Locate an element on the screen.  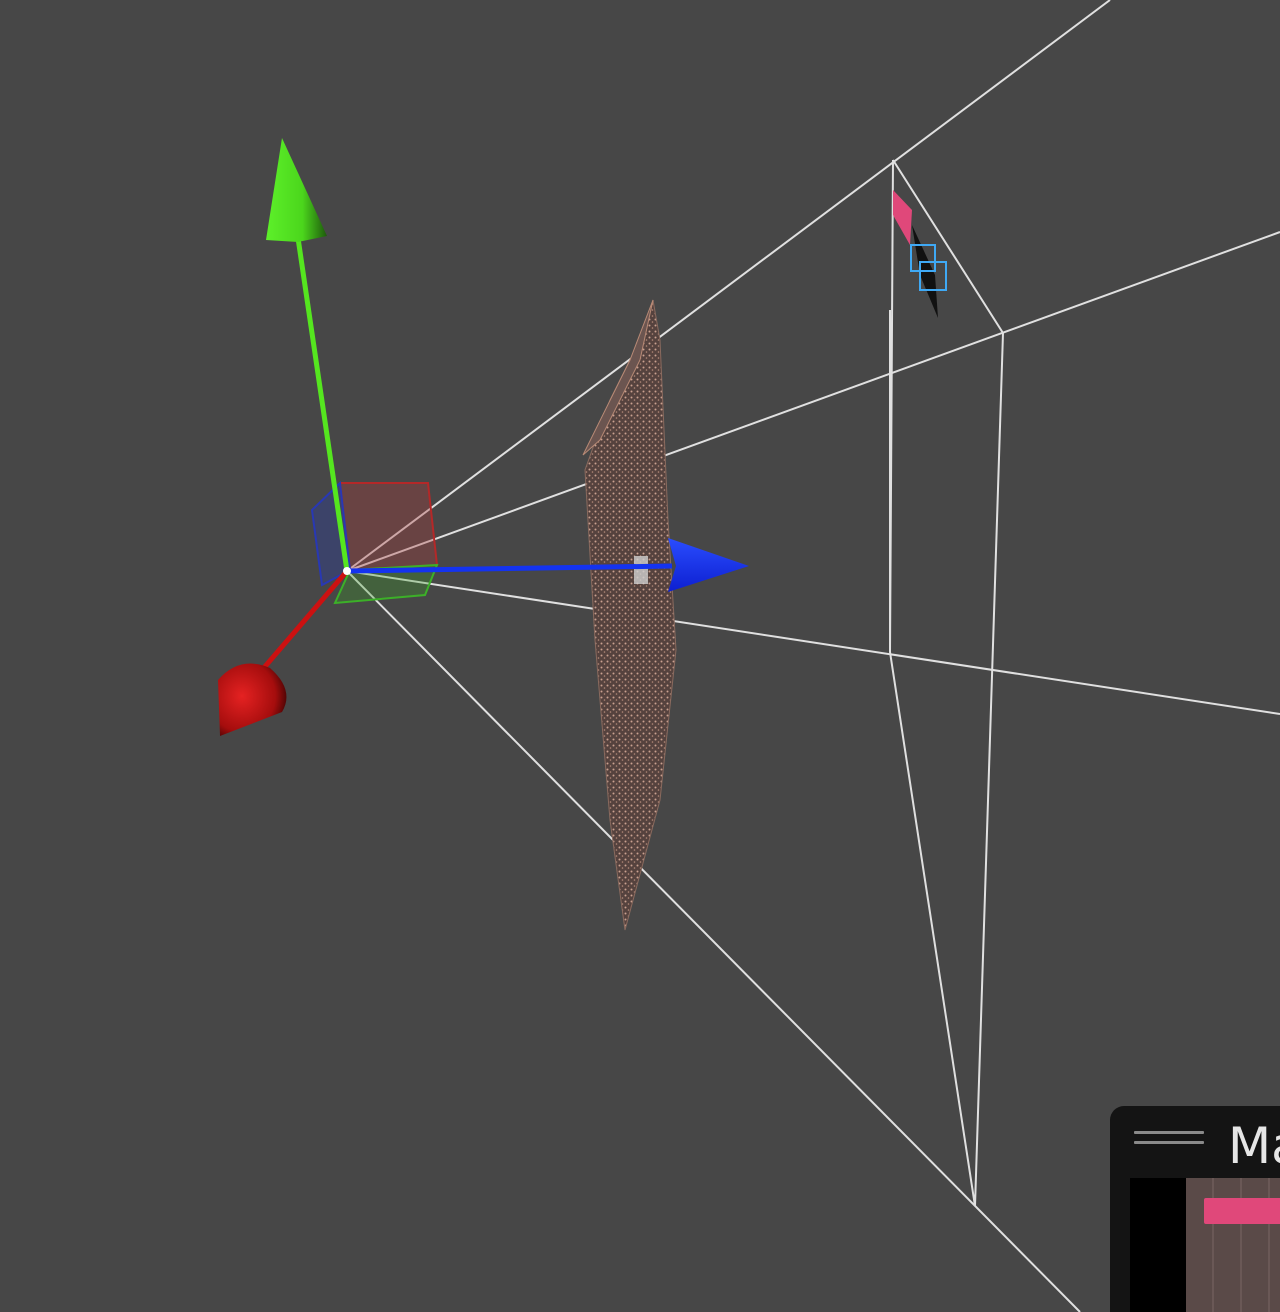
plane-handle-xy is located at coordinates (388, 527).